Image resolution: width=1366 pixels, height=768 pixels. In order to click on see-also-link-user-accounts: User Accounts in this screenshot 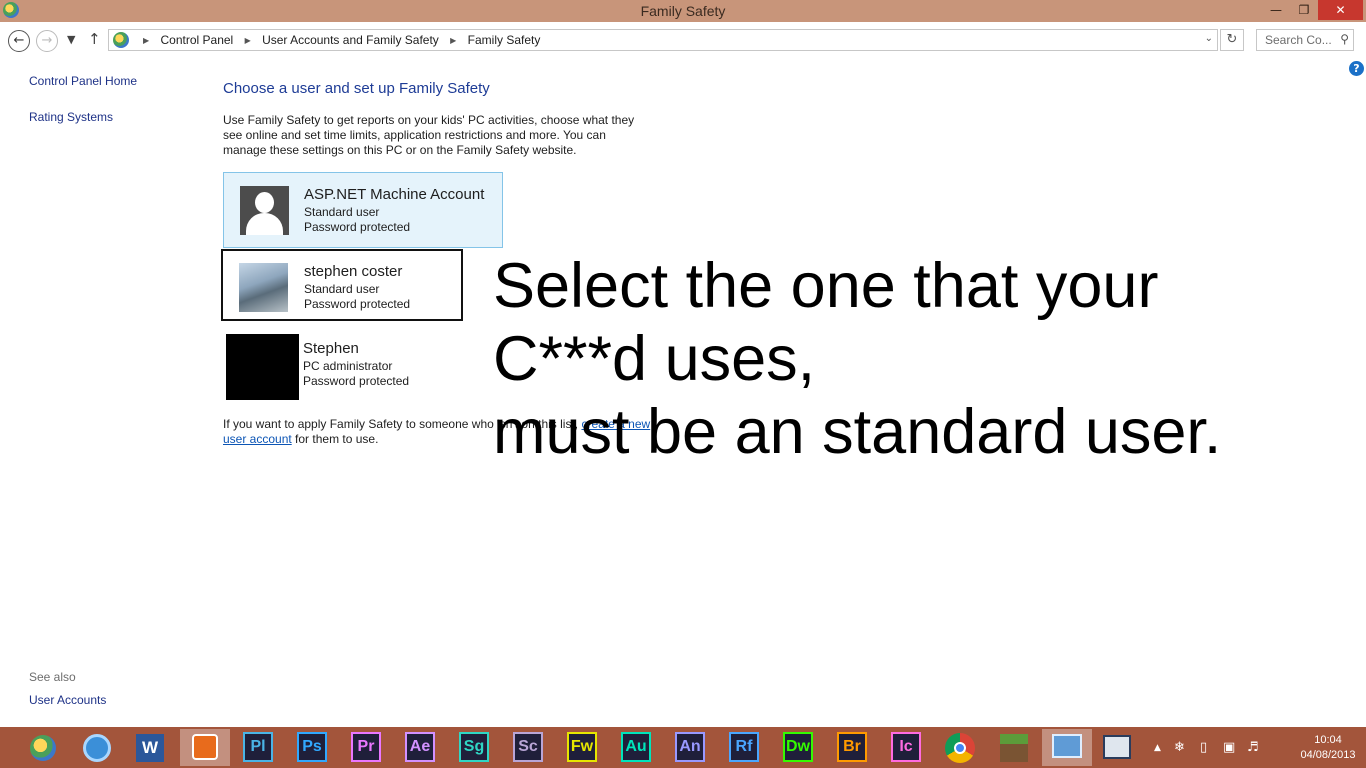, I will do `click(67, 700)`.